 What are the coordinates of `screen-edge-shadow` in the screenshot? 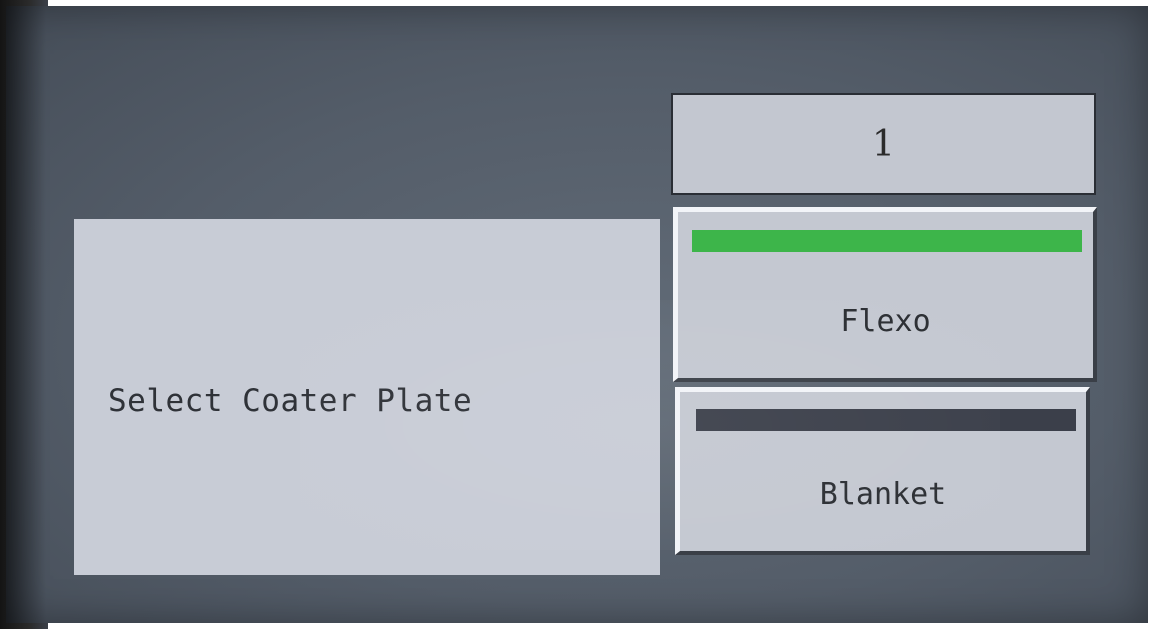 It's located at (26, 314).